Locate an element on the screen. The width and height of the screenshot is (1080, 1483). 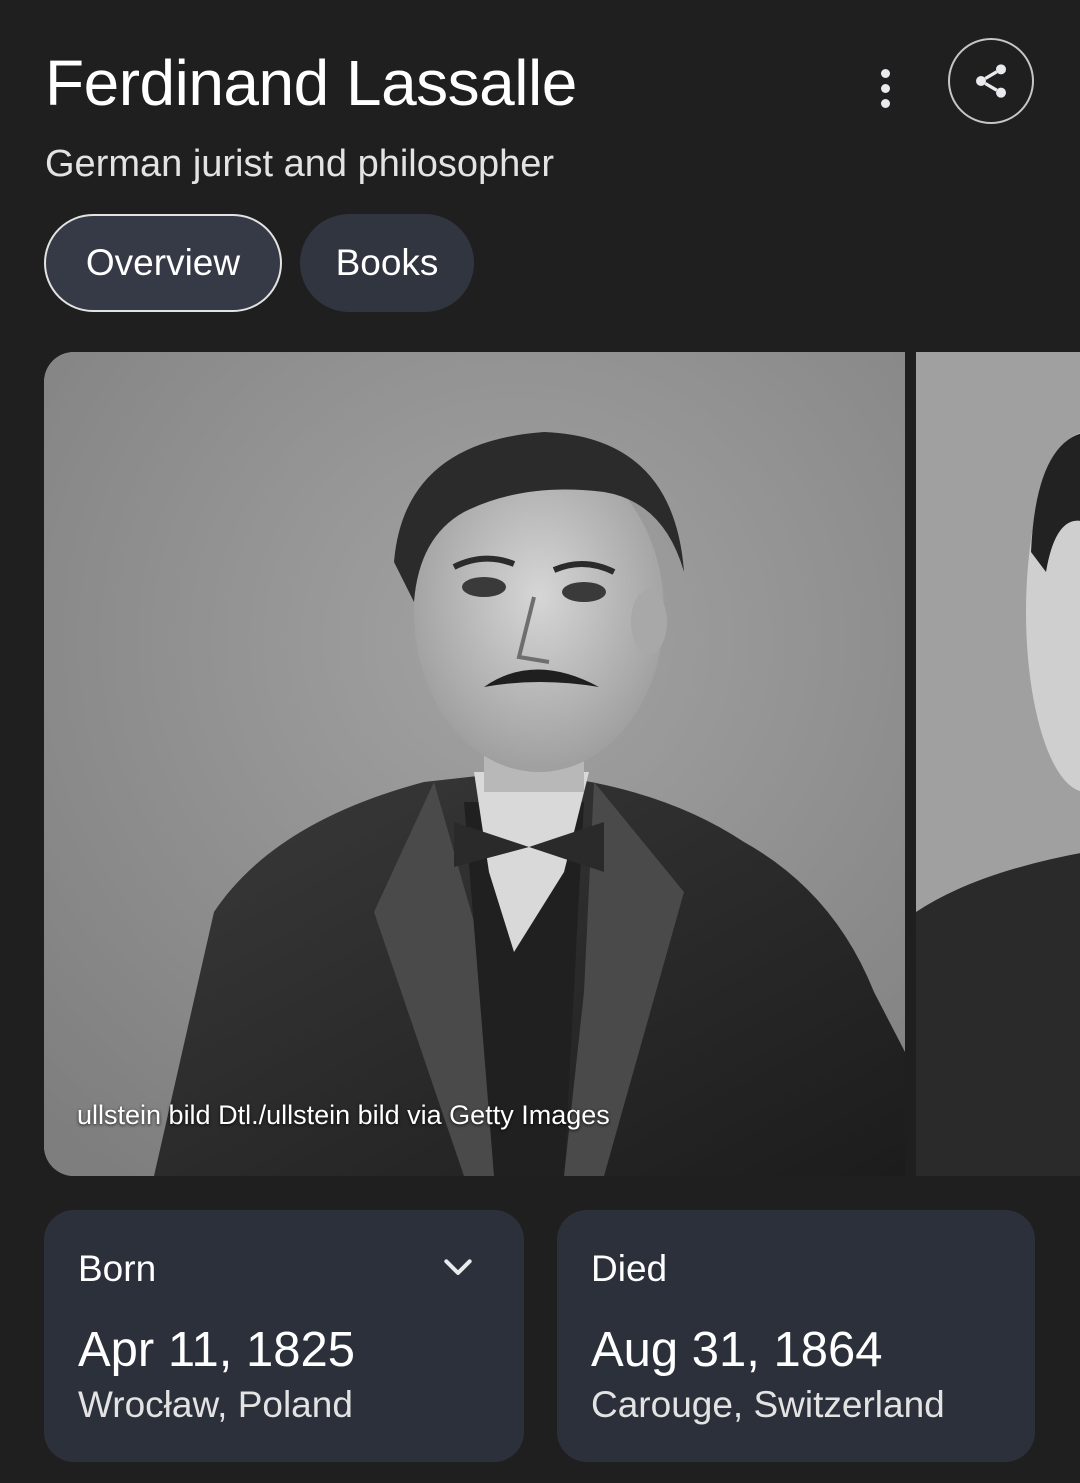
more-options-button is located at coordinates (885, 88).